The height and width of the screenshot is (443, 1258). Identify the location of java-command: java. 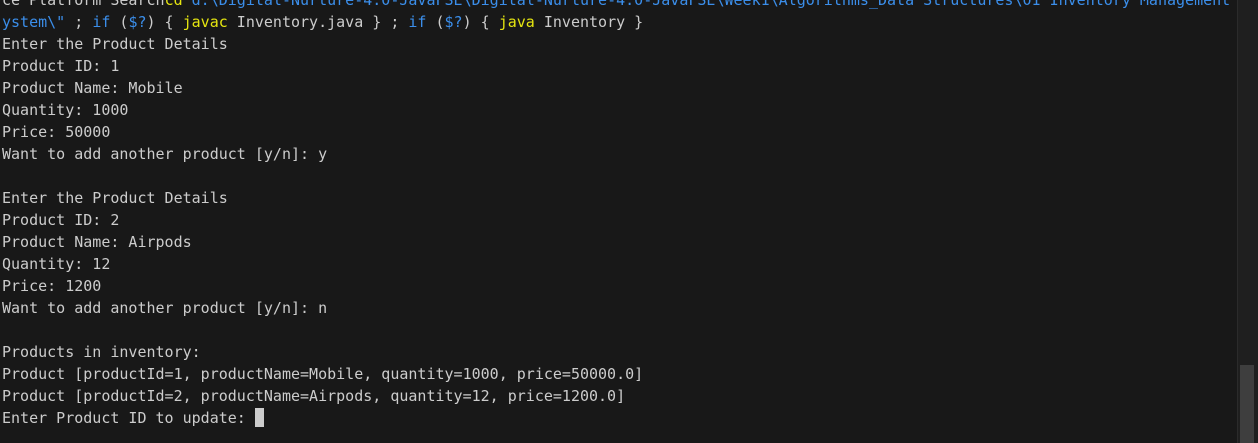
(516, 22).